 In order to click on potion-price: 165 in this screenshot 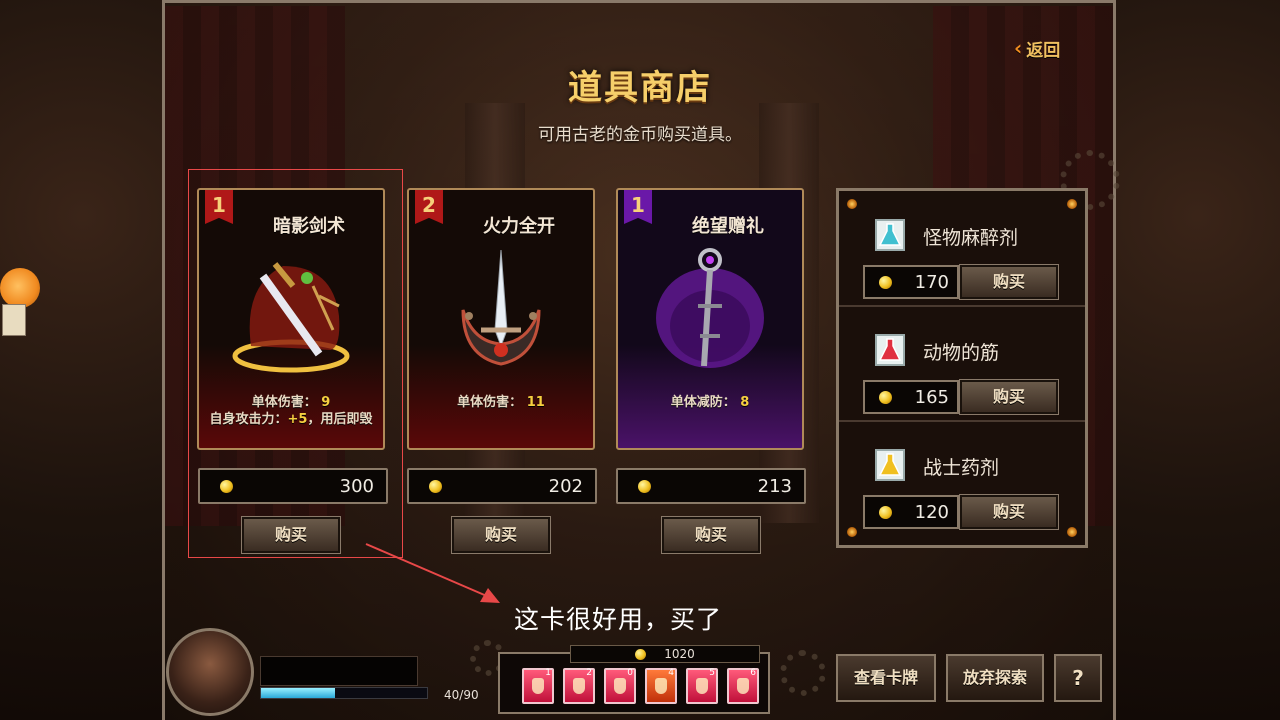, I will do `click(911, 397)`.